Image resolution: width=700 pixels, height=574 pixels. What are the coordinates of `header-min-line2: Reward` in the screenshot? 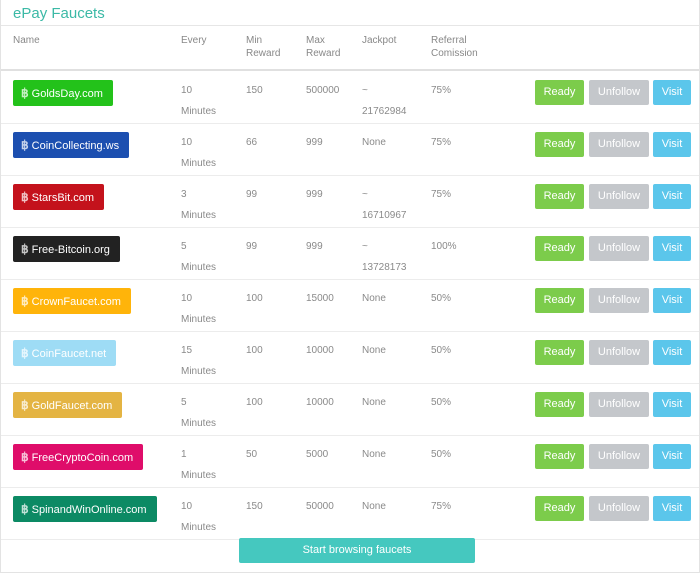 It's located at (263, 53).